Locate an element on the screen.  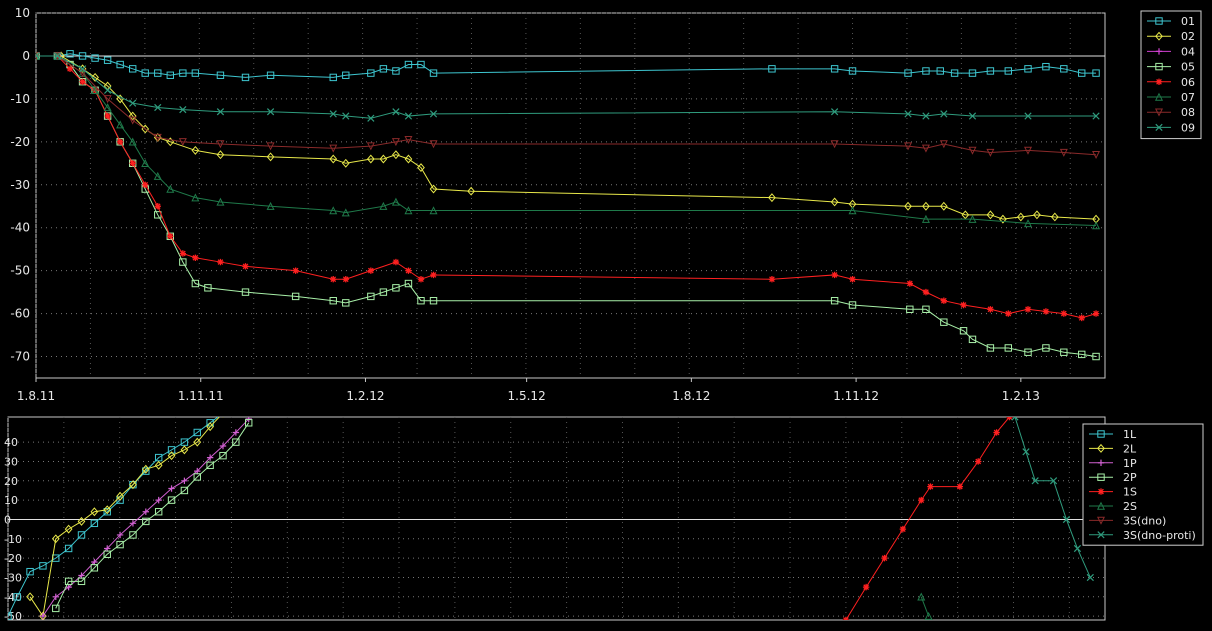
legend-label: 3S(dno-proti) is located at coordinates (1159, 535).